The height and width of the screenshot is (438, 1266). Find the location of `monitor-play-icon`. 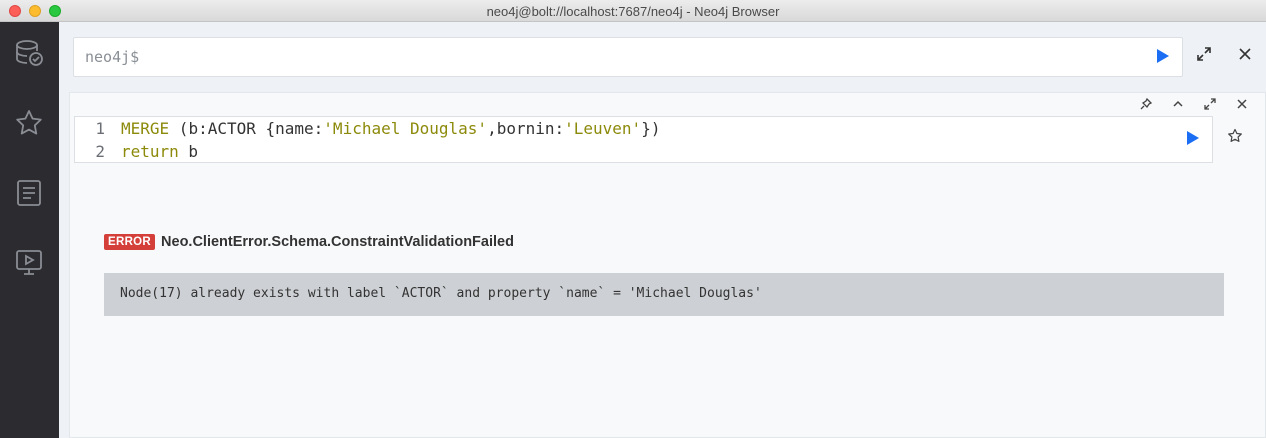

monitor-play-icon is located at coordinates (29, 262).